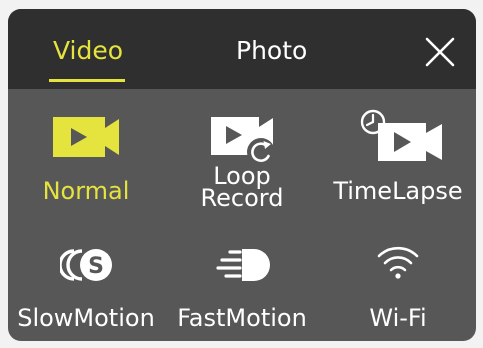 The width and height of the screenshot is (483, 348). I want to click on fast-motion-icon, so click(243, 265).